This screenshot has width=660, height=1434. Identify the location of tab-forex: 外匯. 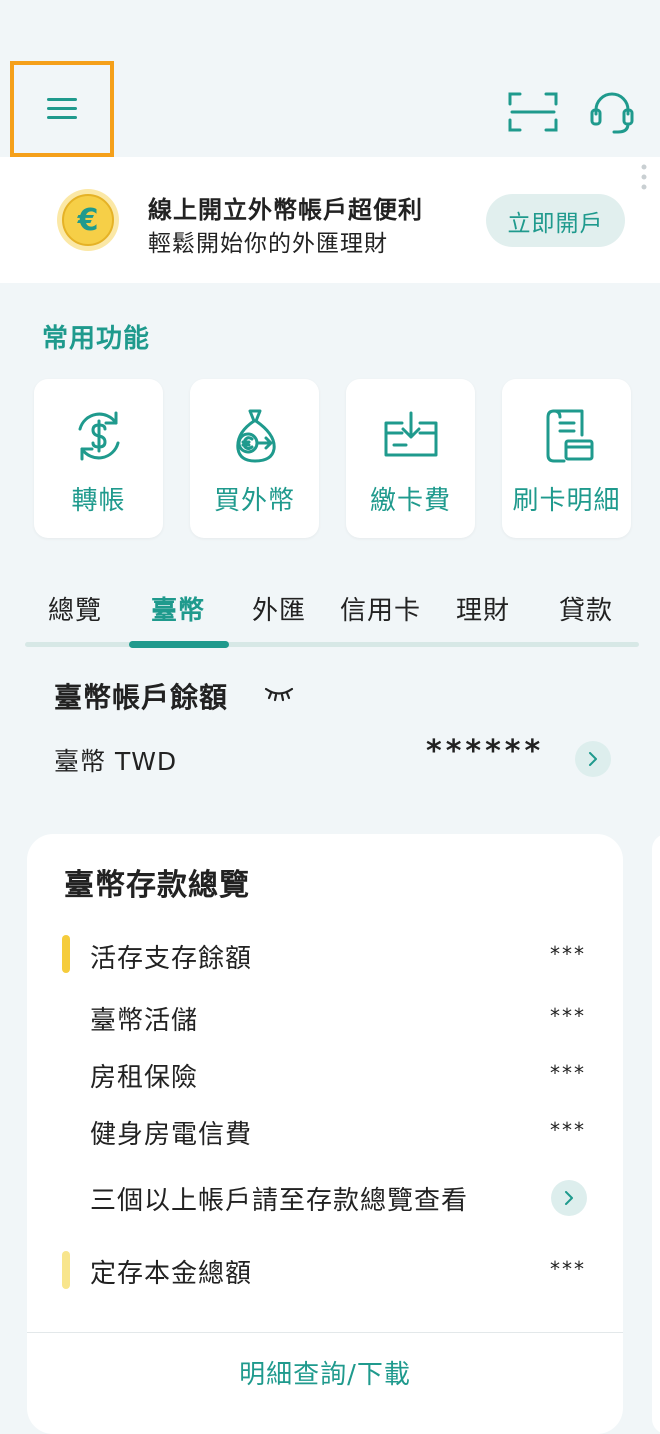
(279, 608).